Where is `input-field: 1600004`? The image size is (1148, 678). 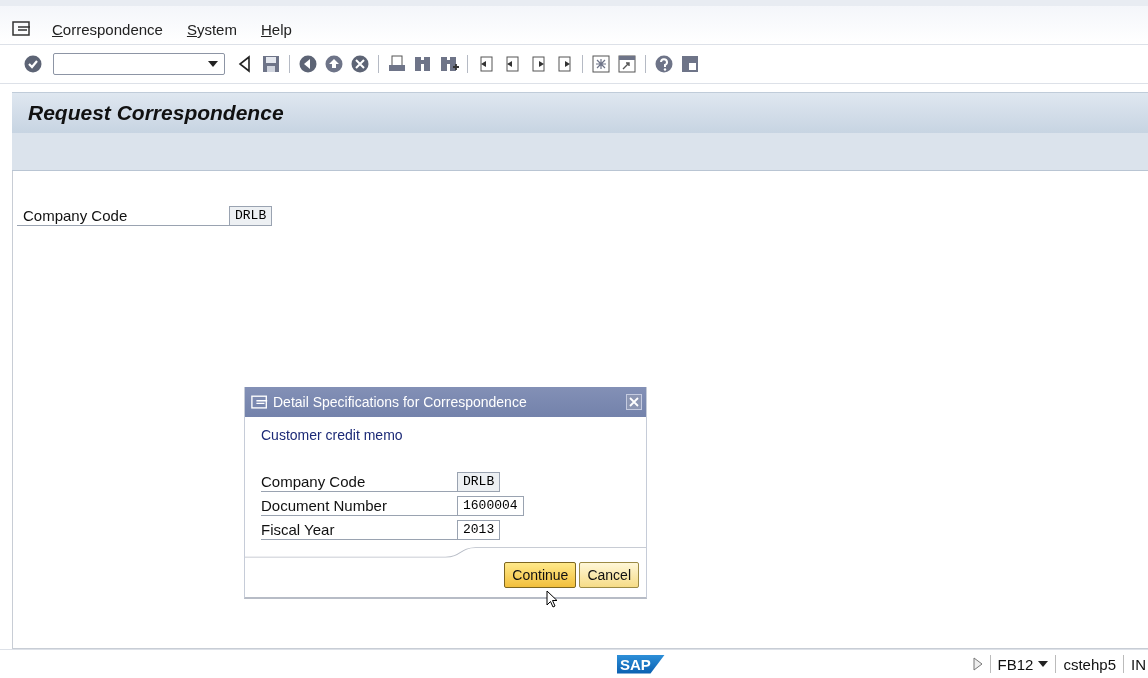
input-field: 1600004 is located at coordinates (490, 505).